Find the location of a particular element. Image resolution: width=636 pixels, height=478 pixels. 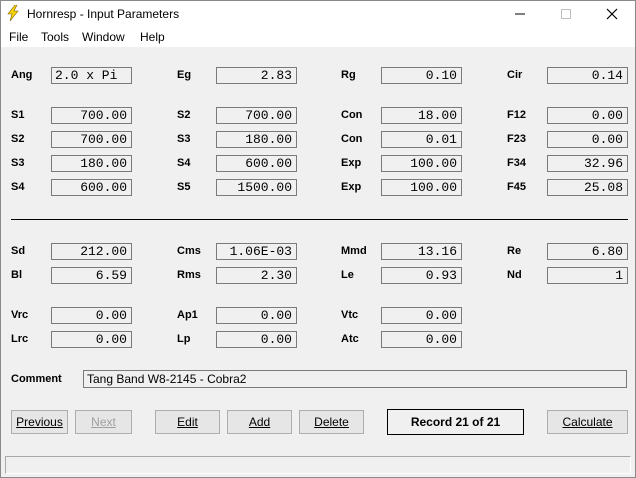

param-field: 0.10 is located at coordinates (421, 75).